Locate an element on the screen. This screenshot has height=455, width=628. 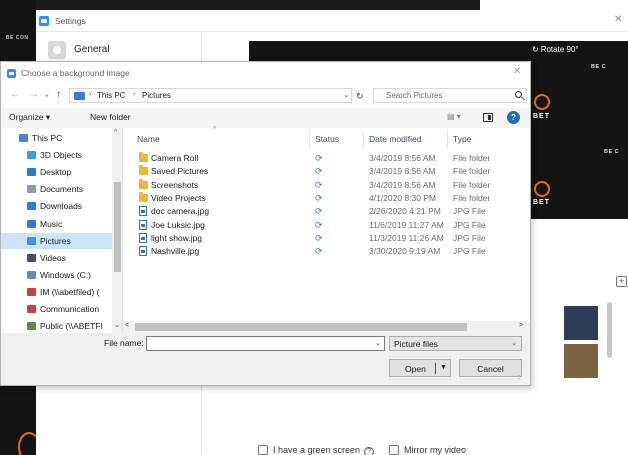
file-date-modified: 2/26/2020 4:21 PM is located at coordinates (405, 211).